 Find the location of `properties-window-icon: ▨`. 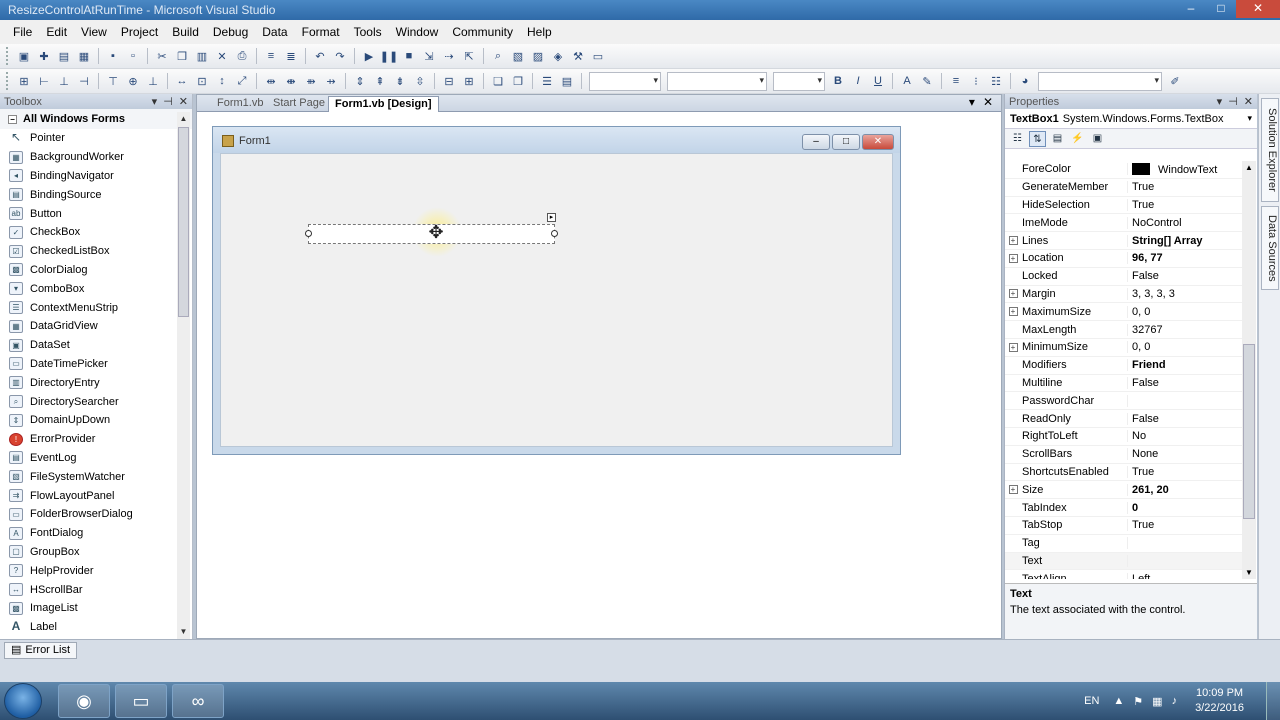

properties-window-icon: ▨ is located at coordinates (538, 56).